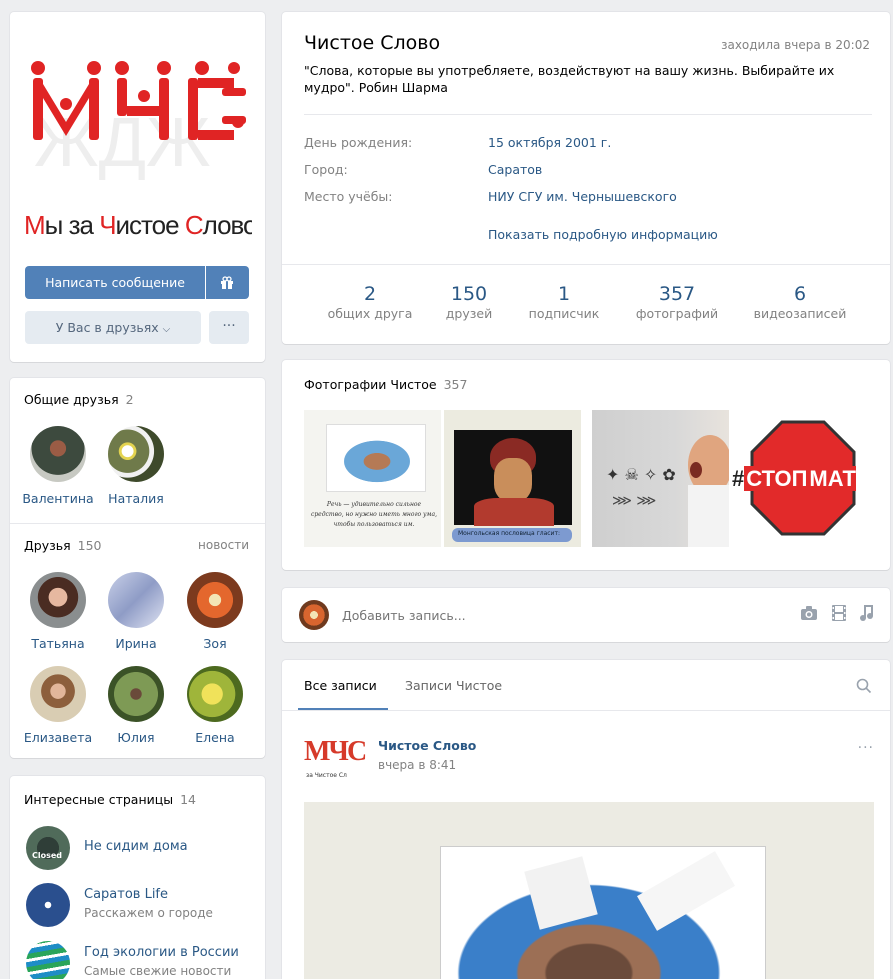 The image size is (893, 979). Describe the element at coordinates (335, 751) in the screenshot. I see `post-avatar-logo: МЧС` at that location.